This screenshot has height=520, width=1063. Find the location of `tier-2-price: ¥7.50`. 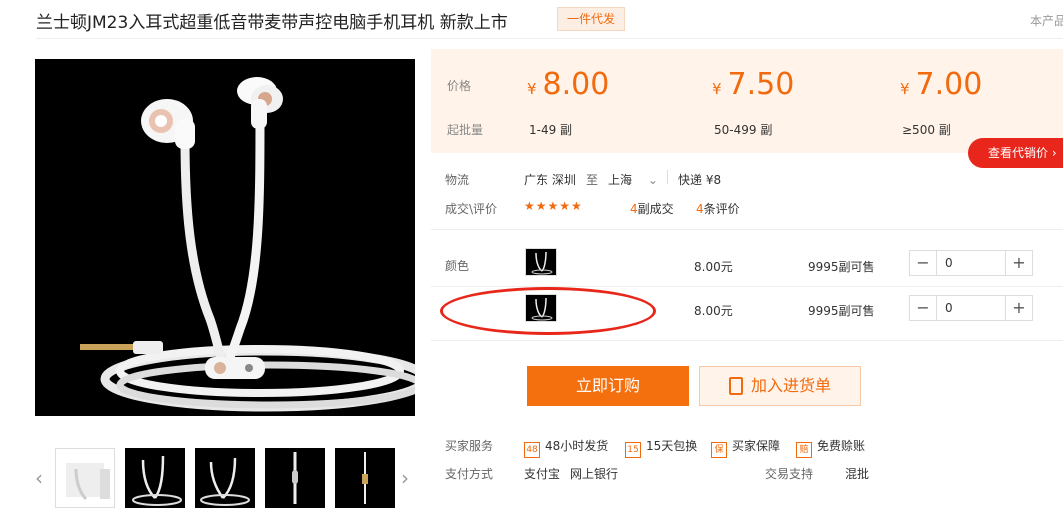

tier-2-price: ¥7.50 is located at coordinates (753, 84).